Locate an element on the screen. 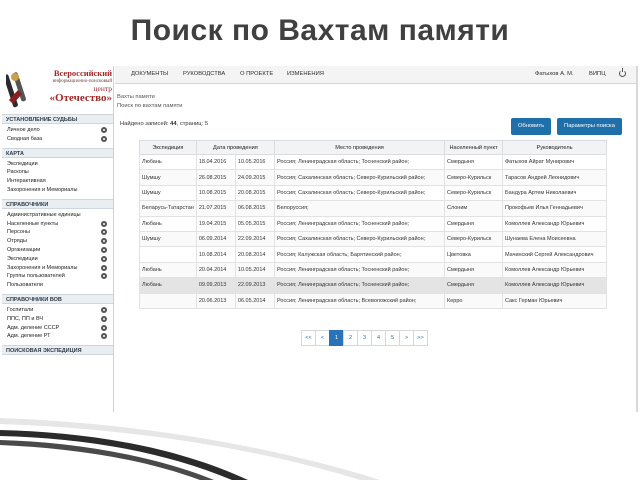  page-button: < is located at coordinates (322, 338).